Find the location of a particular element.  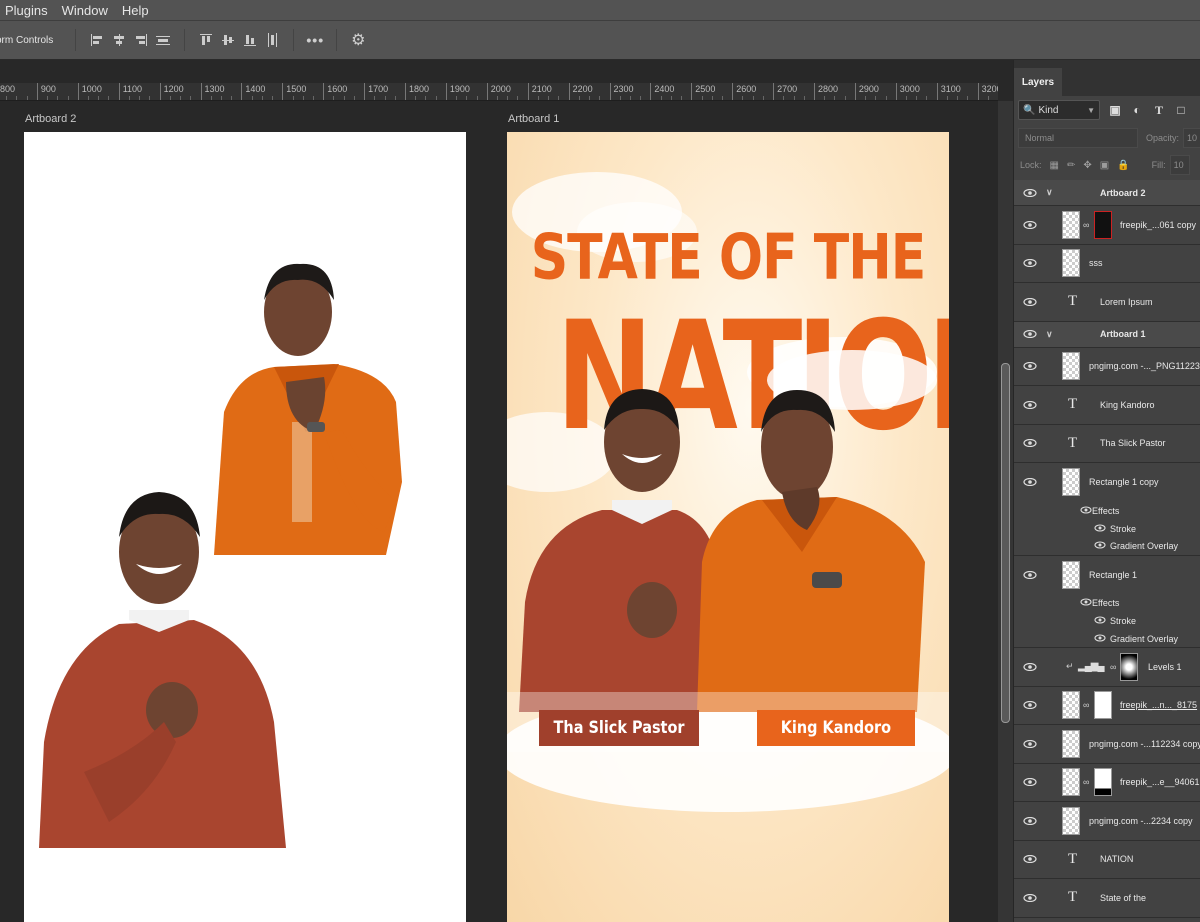

layer-row: ∞ freepik_...061 copy is located at coordinates (1107, 225).